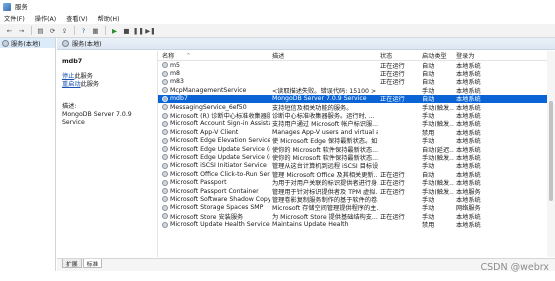 The width and height of the screenshot is (555, 281). Describe the element at coordinates (71, 85) in the screenshot. I see `restart-service-link: 重启动` at that location.